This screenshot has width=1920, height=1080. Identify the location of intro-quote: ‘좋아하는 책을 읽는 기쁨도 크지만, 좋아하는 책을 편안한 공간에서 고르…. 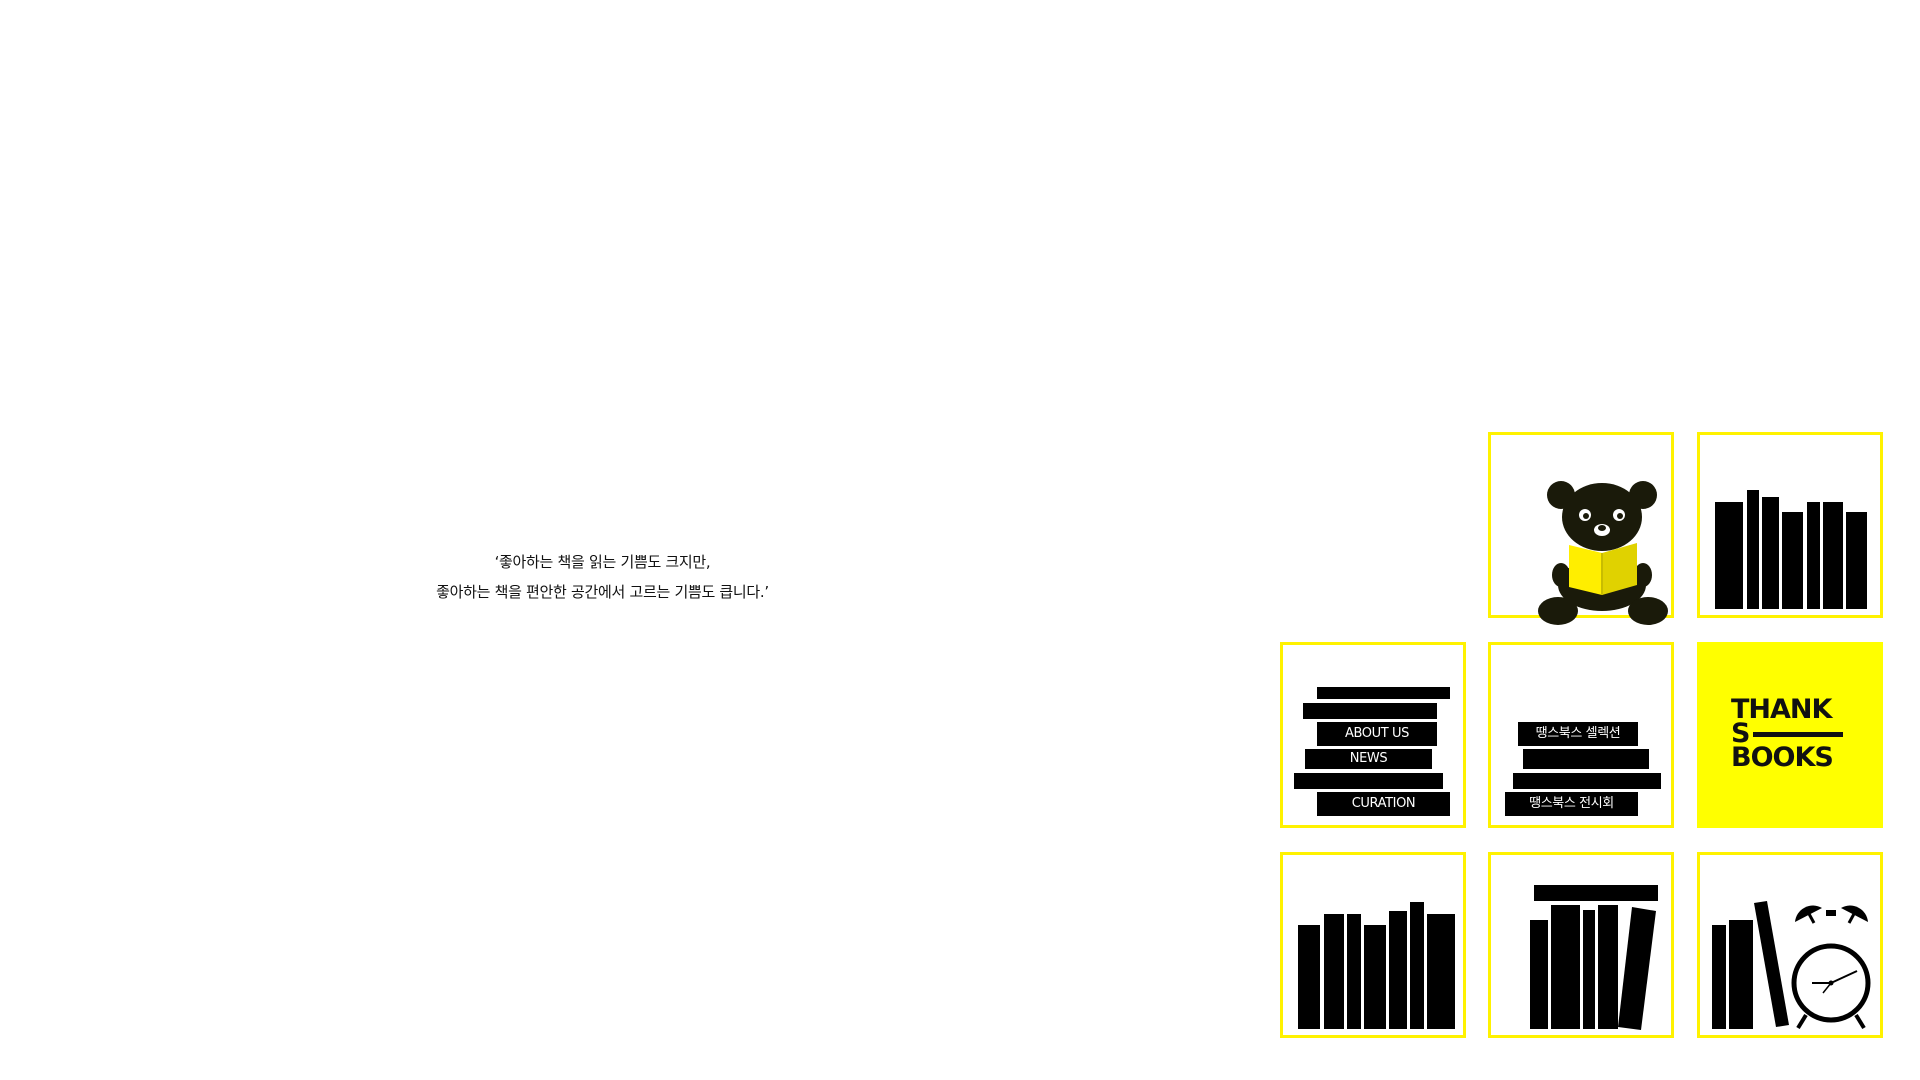
(602, 577).